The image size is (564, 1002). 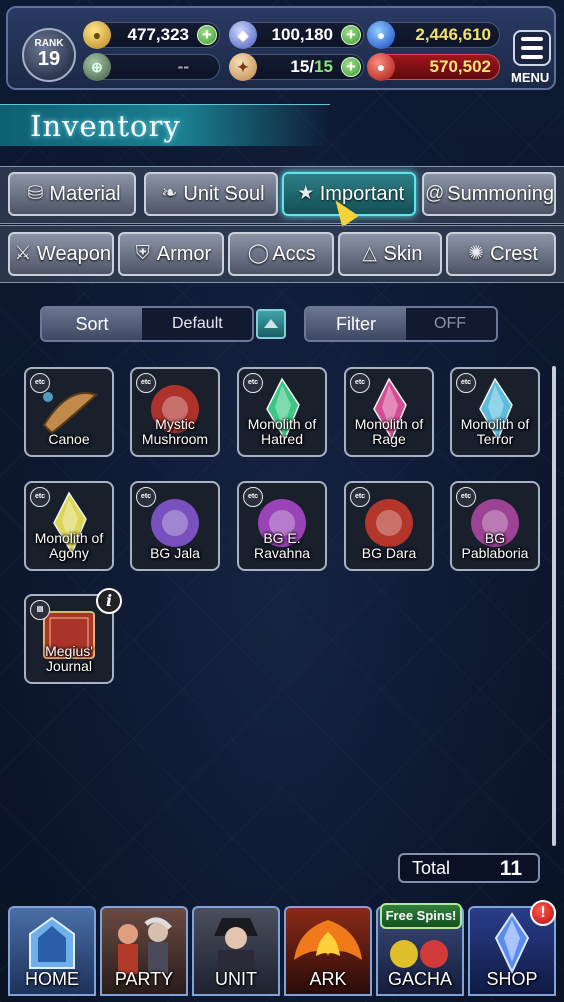 I want to click on tab-skin: △ Skin, so click(x=390, y=254).